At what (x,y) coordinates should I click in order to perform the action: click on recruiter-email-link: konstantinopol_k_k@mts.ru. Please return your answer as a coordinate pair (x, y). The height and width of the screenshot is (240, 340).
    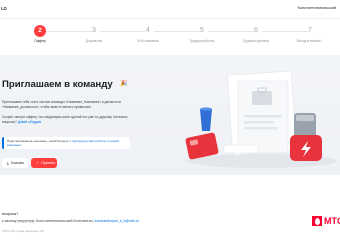
    Looking at the image, I should click on (117, 221).